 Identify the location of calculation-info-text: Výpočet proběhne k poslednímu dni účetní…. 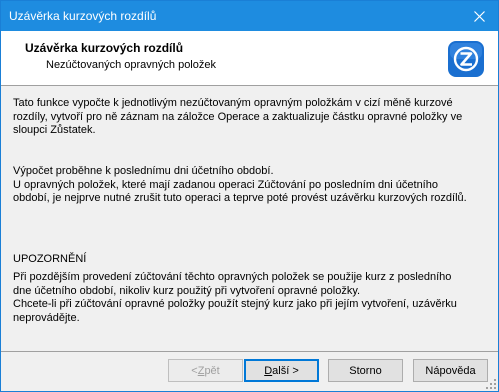
(240, 185).